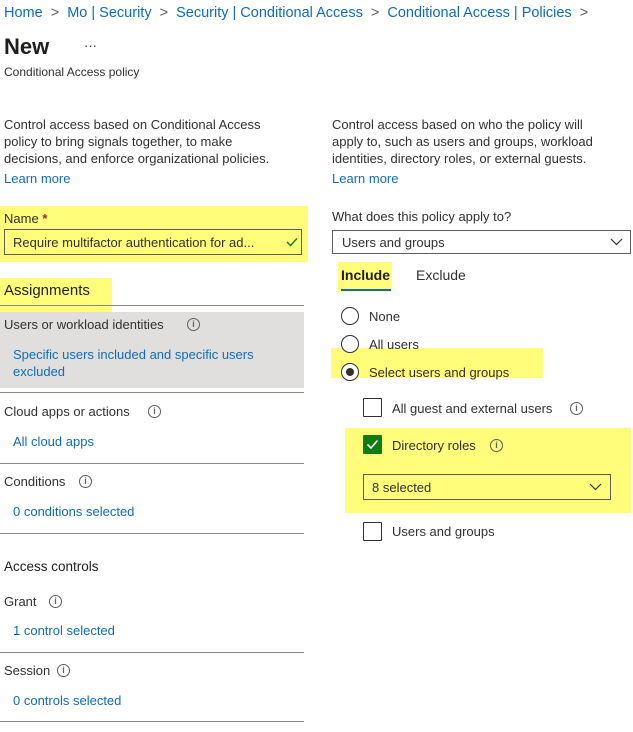 The height and width of the screenshot is (732, 633). Describe the element at coordinates (472, 408) in the screenshot. I see `checkbox-guest-external-users-label: All guest and external users` at that location.